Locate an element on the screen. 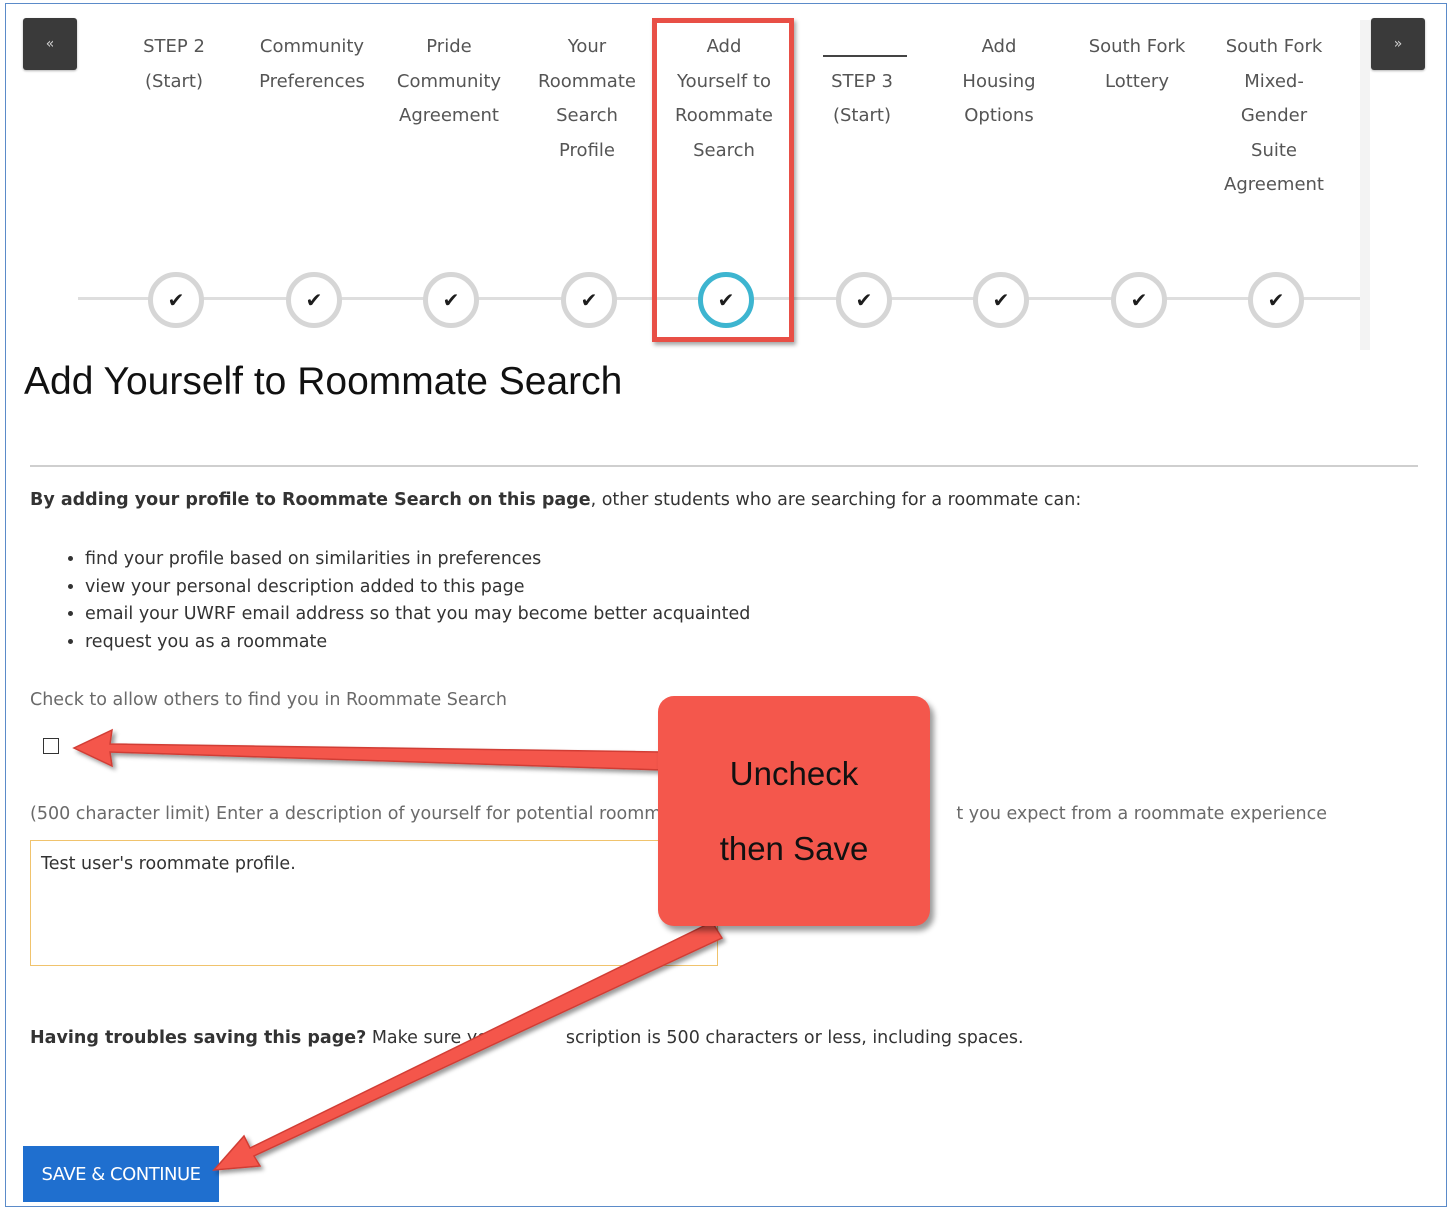 The height and width of the screenshot is (1209, 1450). arrow-to-checkbox is located at coordinates (367, 749).